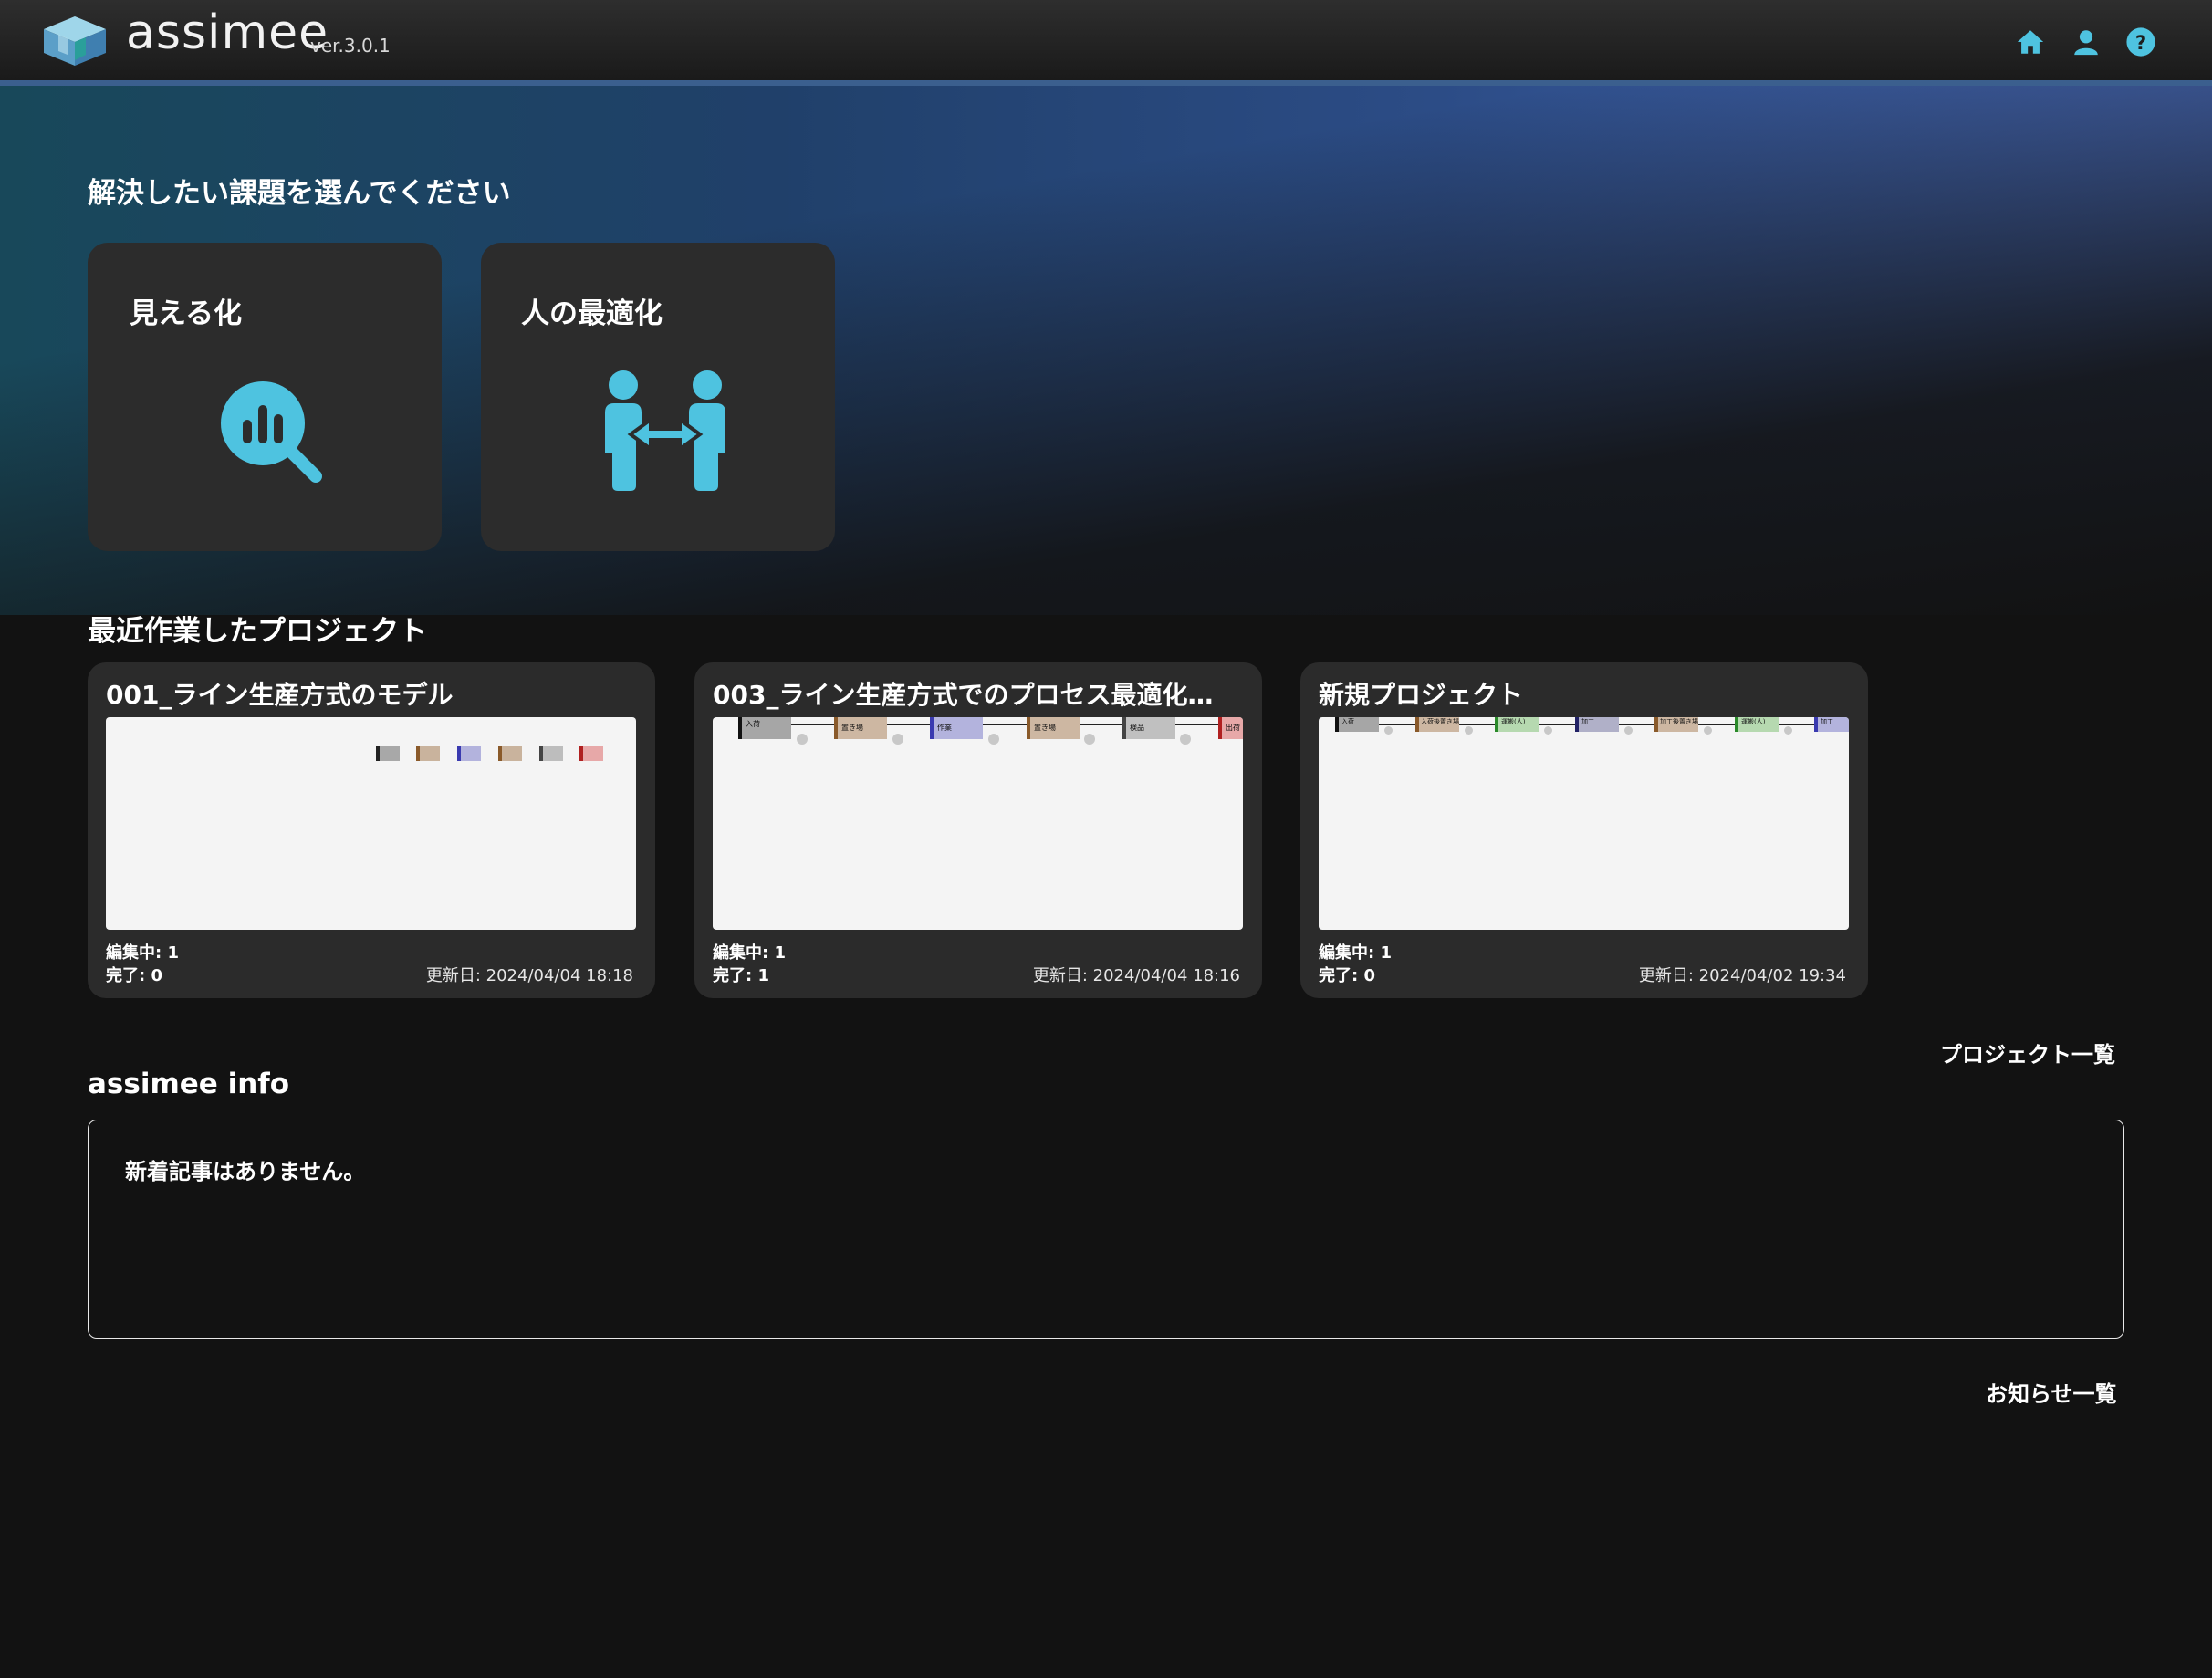  What do you see at coordinates (1148, 728) in the screenshot?
I see `flow-node: 検品` at bounding box center [1148, 728].